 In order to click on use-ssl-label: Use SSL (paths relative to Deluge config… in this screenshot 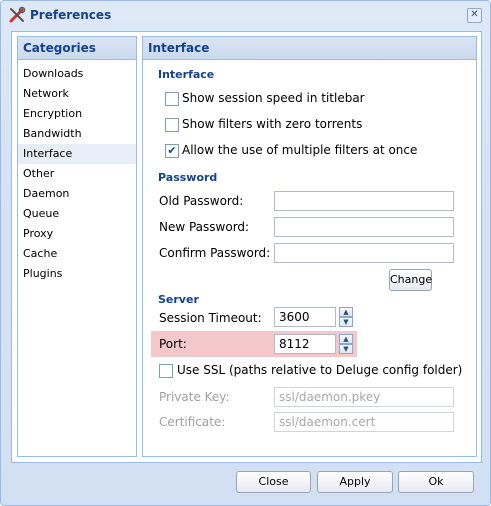, I will do `click(320, 370)`.